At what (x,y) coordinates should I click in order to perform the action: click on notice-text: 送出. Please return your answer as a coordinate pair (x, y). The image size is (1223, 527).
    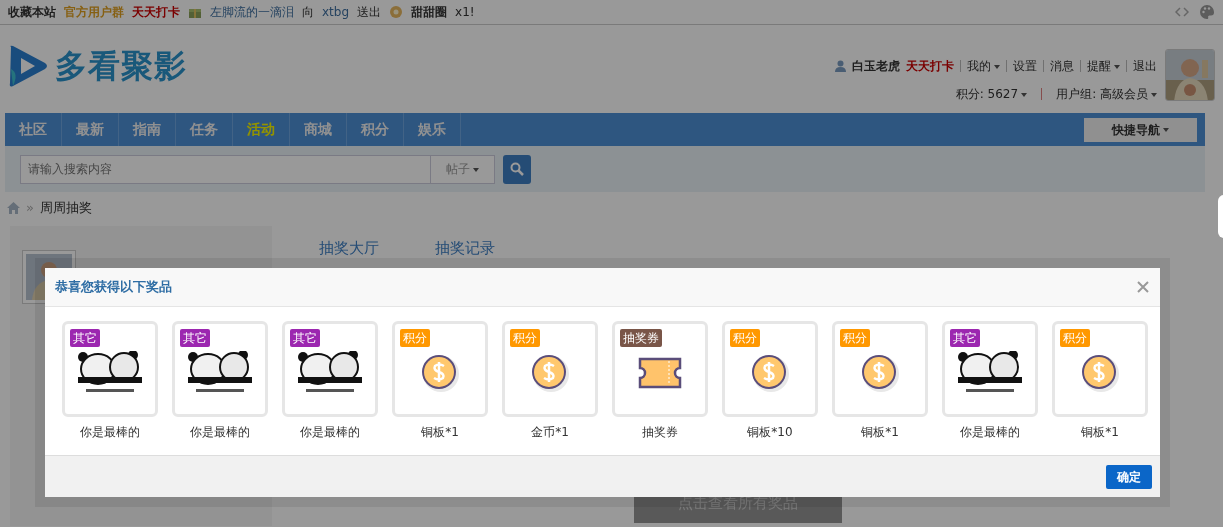
    Looking at the image, I should click on (369, 12).